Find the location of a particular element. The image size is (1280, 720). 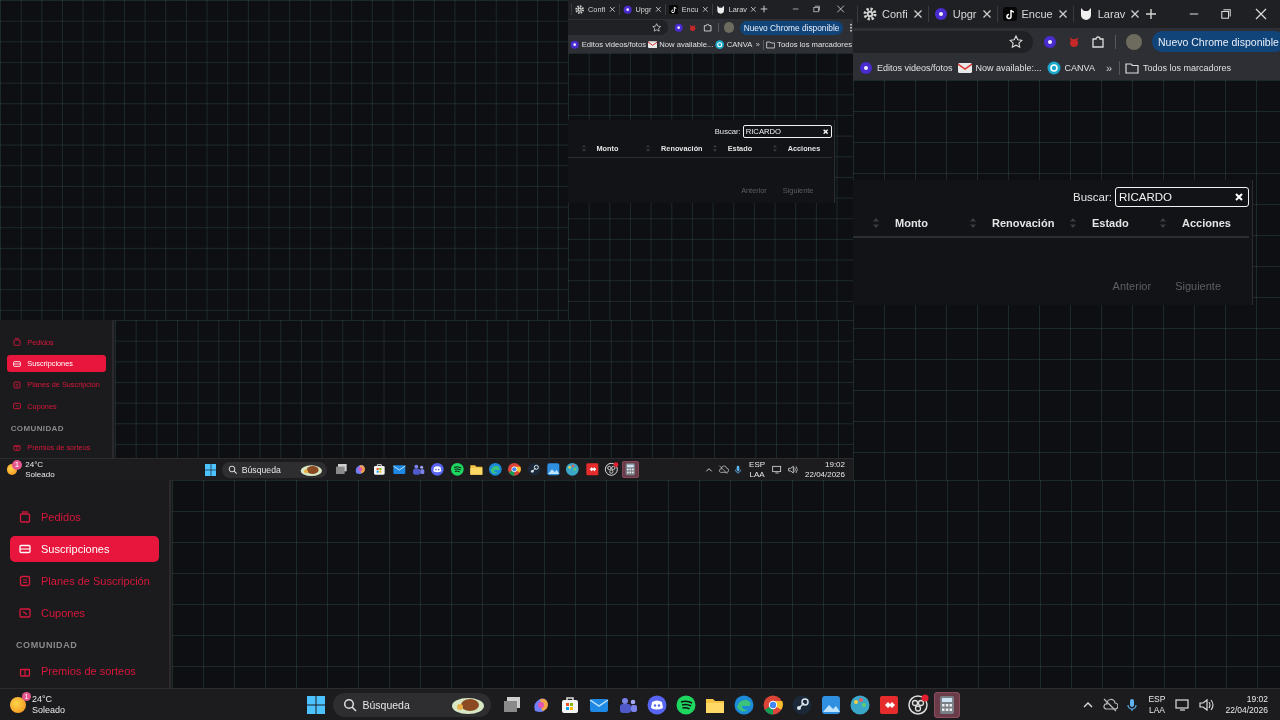

image-icon is located at coordinates (553, 469).